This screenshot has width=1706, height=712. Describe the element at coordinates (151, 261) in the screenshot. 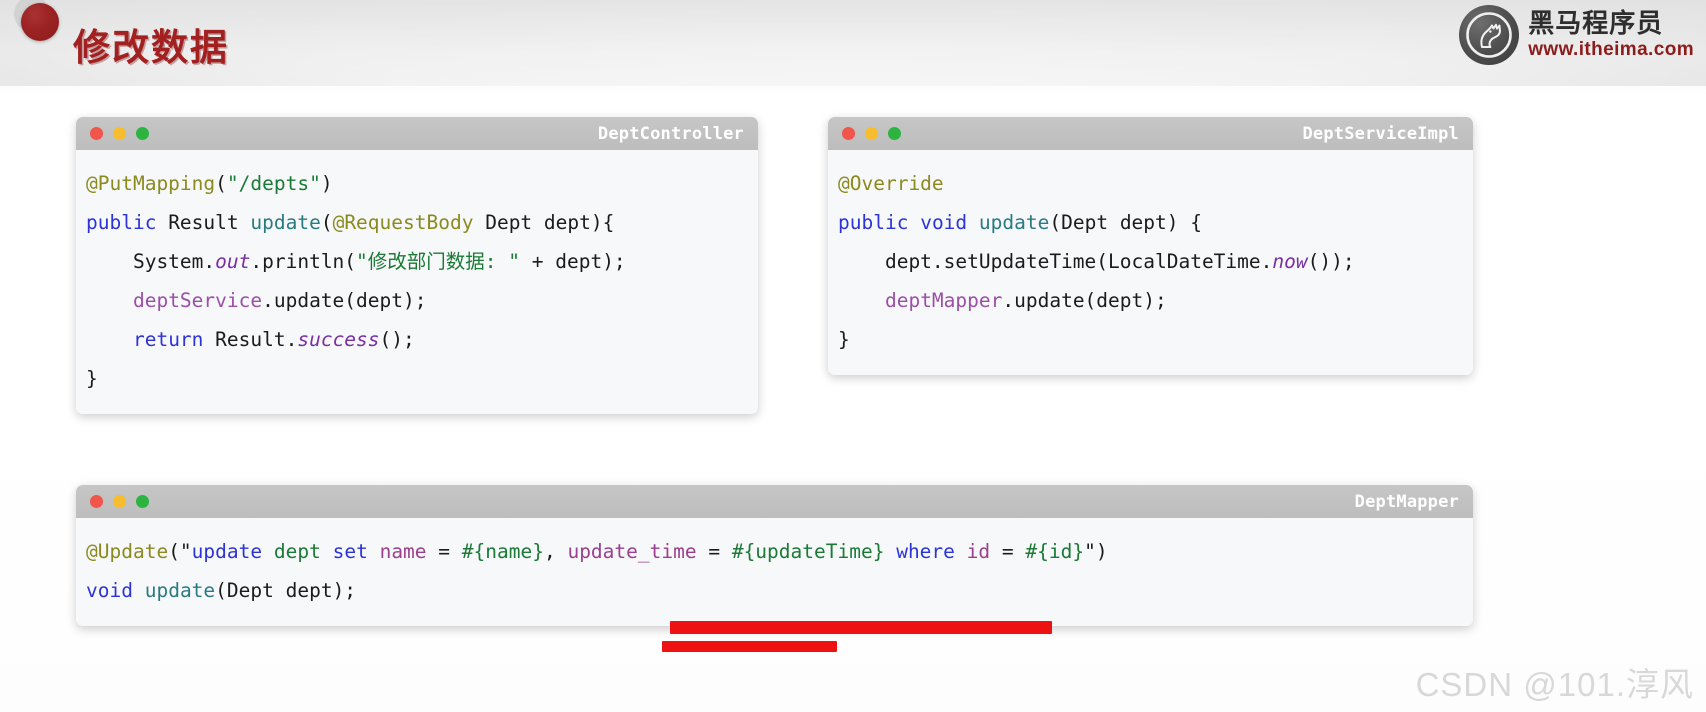

I see `code-token: System.` at that location.